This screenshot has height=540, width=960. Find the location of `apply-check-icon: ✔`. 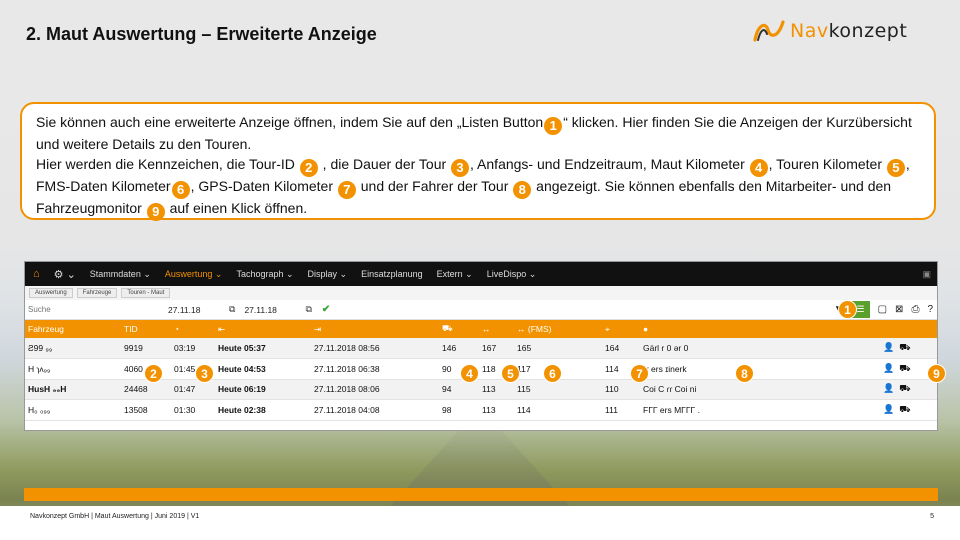

apply-check-icon: ✔ is located at coordinates (326, 309).